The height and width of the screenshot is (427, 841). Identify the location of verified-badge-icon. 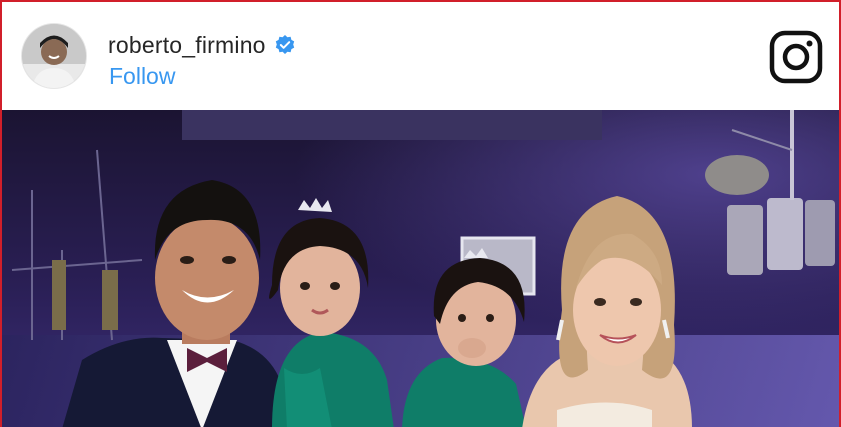
(285, 45).